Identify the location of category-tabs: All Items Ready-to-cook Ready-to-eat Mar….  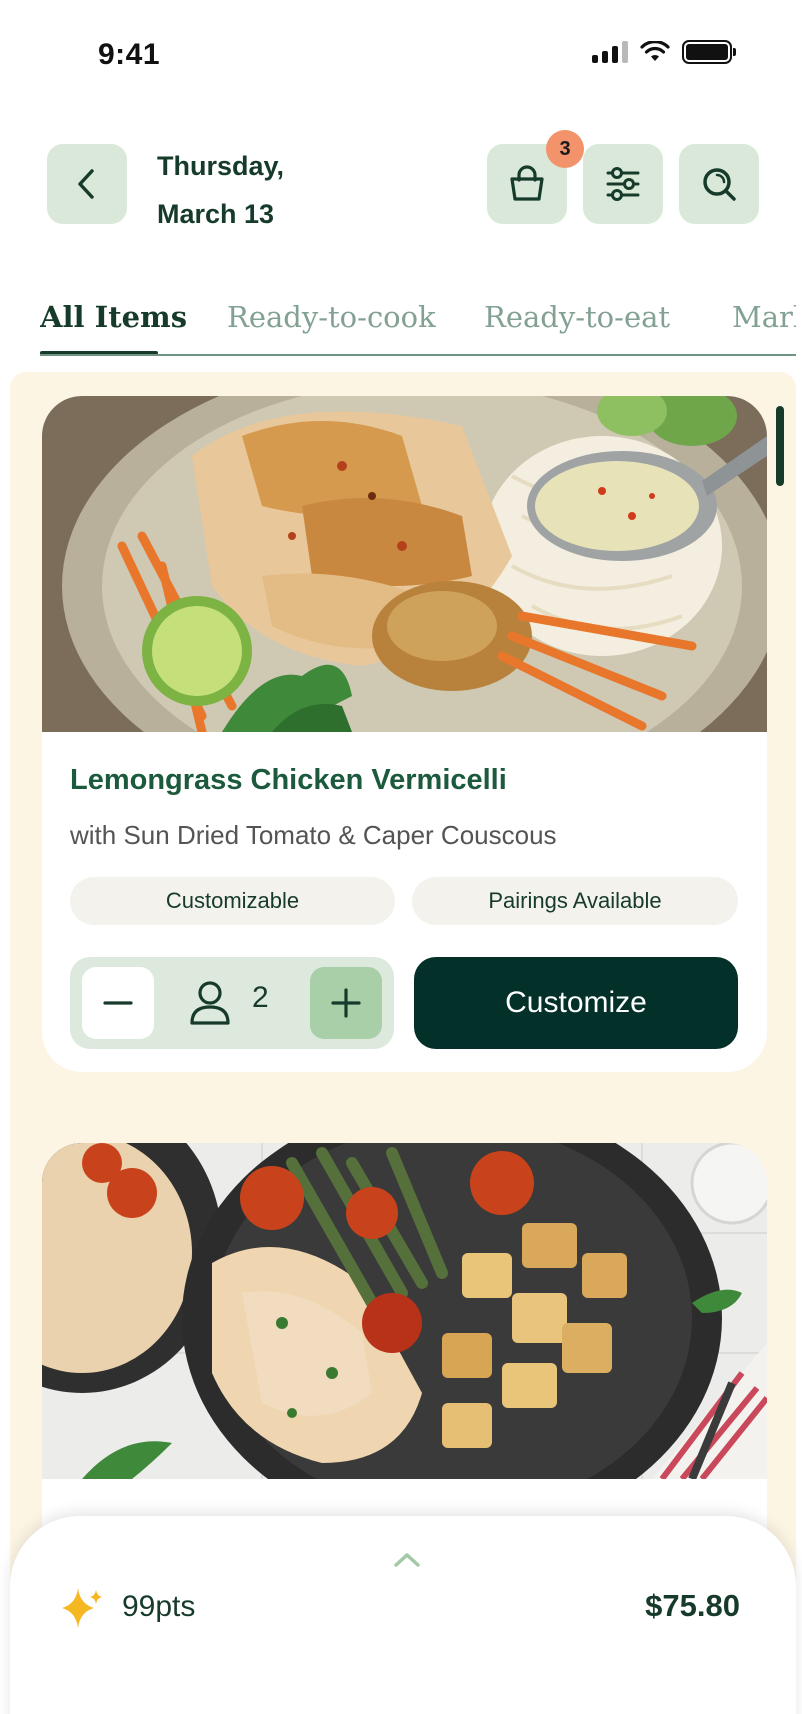
(418, 326).